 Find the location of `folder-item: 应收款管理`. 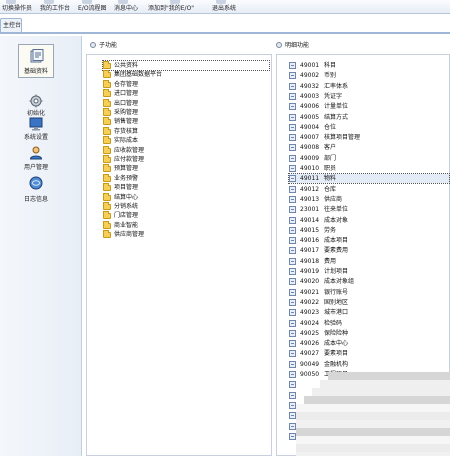

folder-item: 应收款管理 is located at coordinates (186, 150).